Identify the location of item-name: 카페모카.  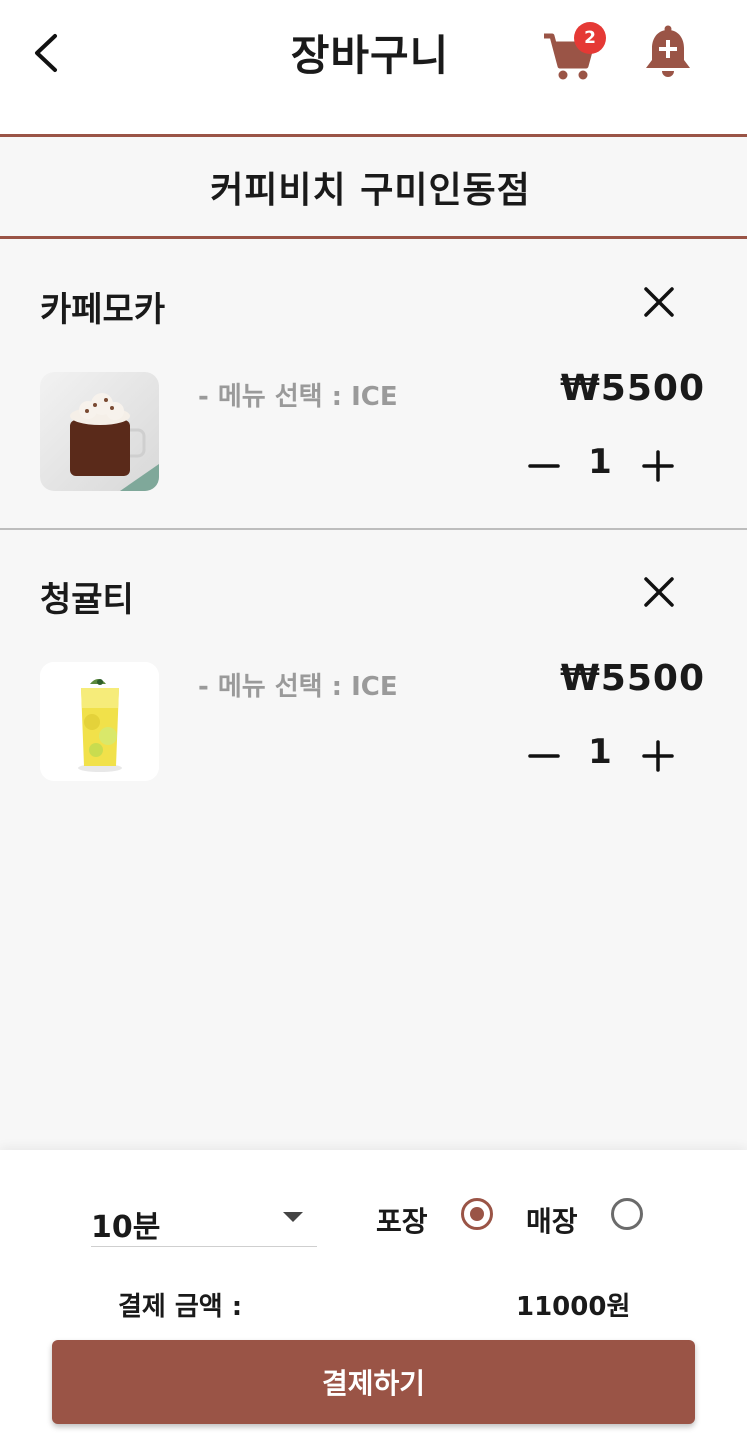
(103, 310).